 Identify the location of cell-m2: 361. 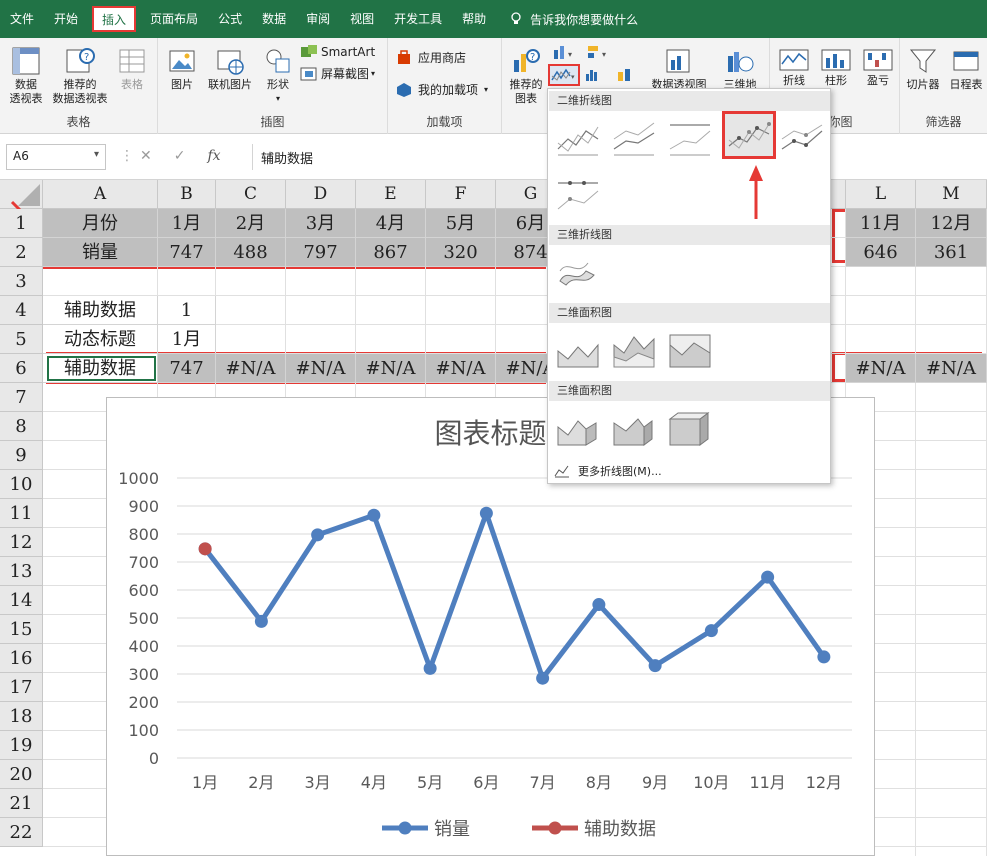
(951, 252).